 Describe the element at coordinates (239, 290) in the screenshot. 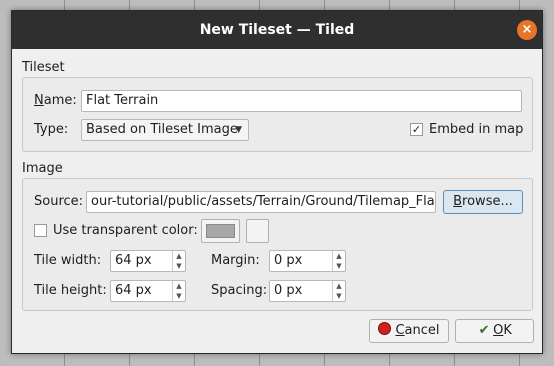

I see `spacing-label: Spacing:` at that location.